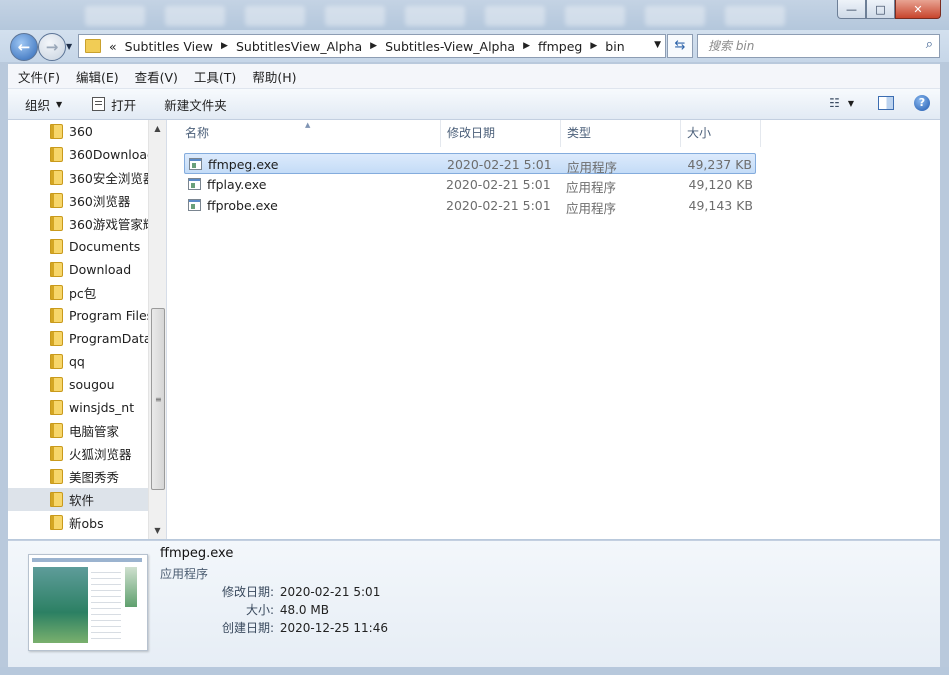 This screenshot has width=949, height=675. What do you see at coordinates (43, 104) in the screenshot?
I see `organize-button: 组织 ▼` at bounding box center [43, 104].